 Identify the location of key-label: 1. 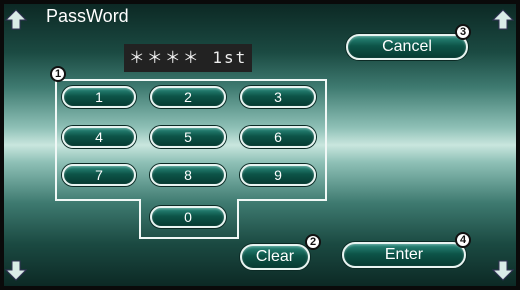
(99, 97).